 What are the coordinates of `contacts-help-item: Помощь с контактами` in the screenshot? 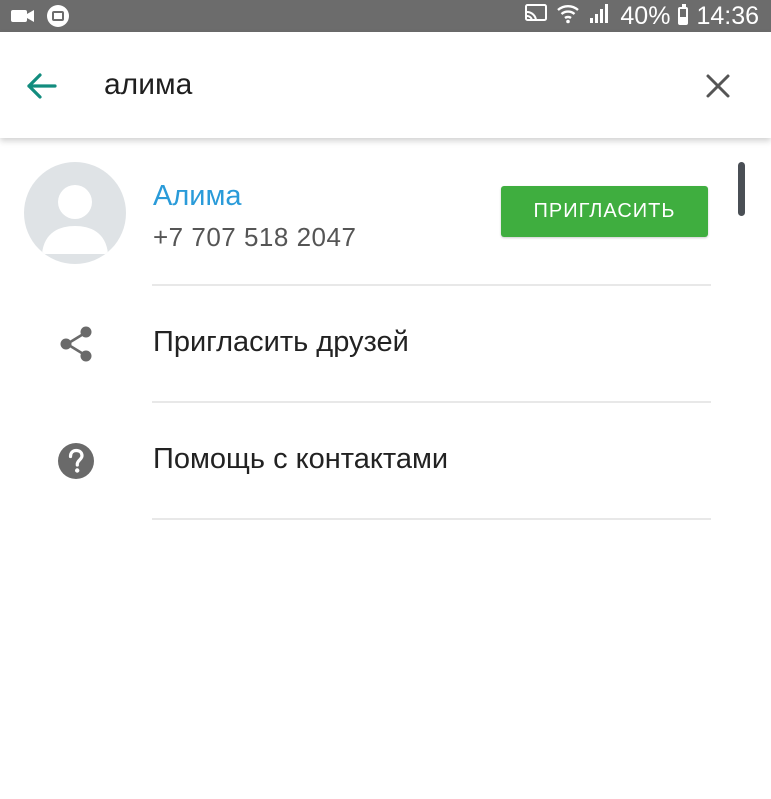 It's located at (385, 461).